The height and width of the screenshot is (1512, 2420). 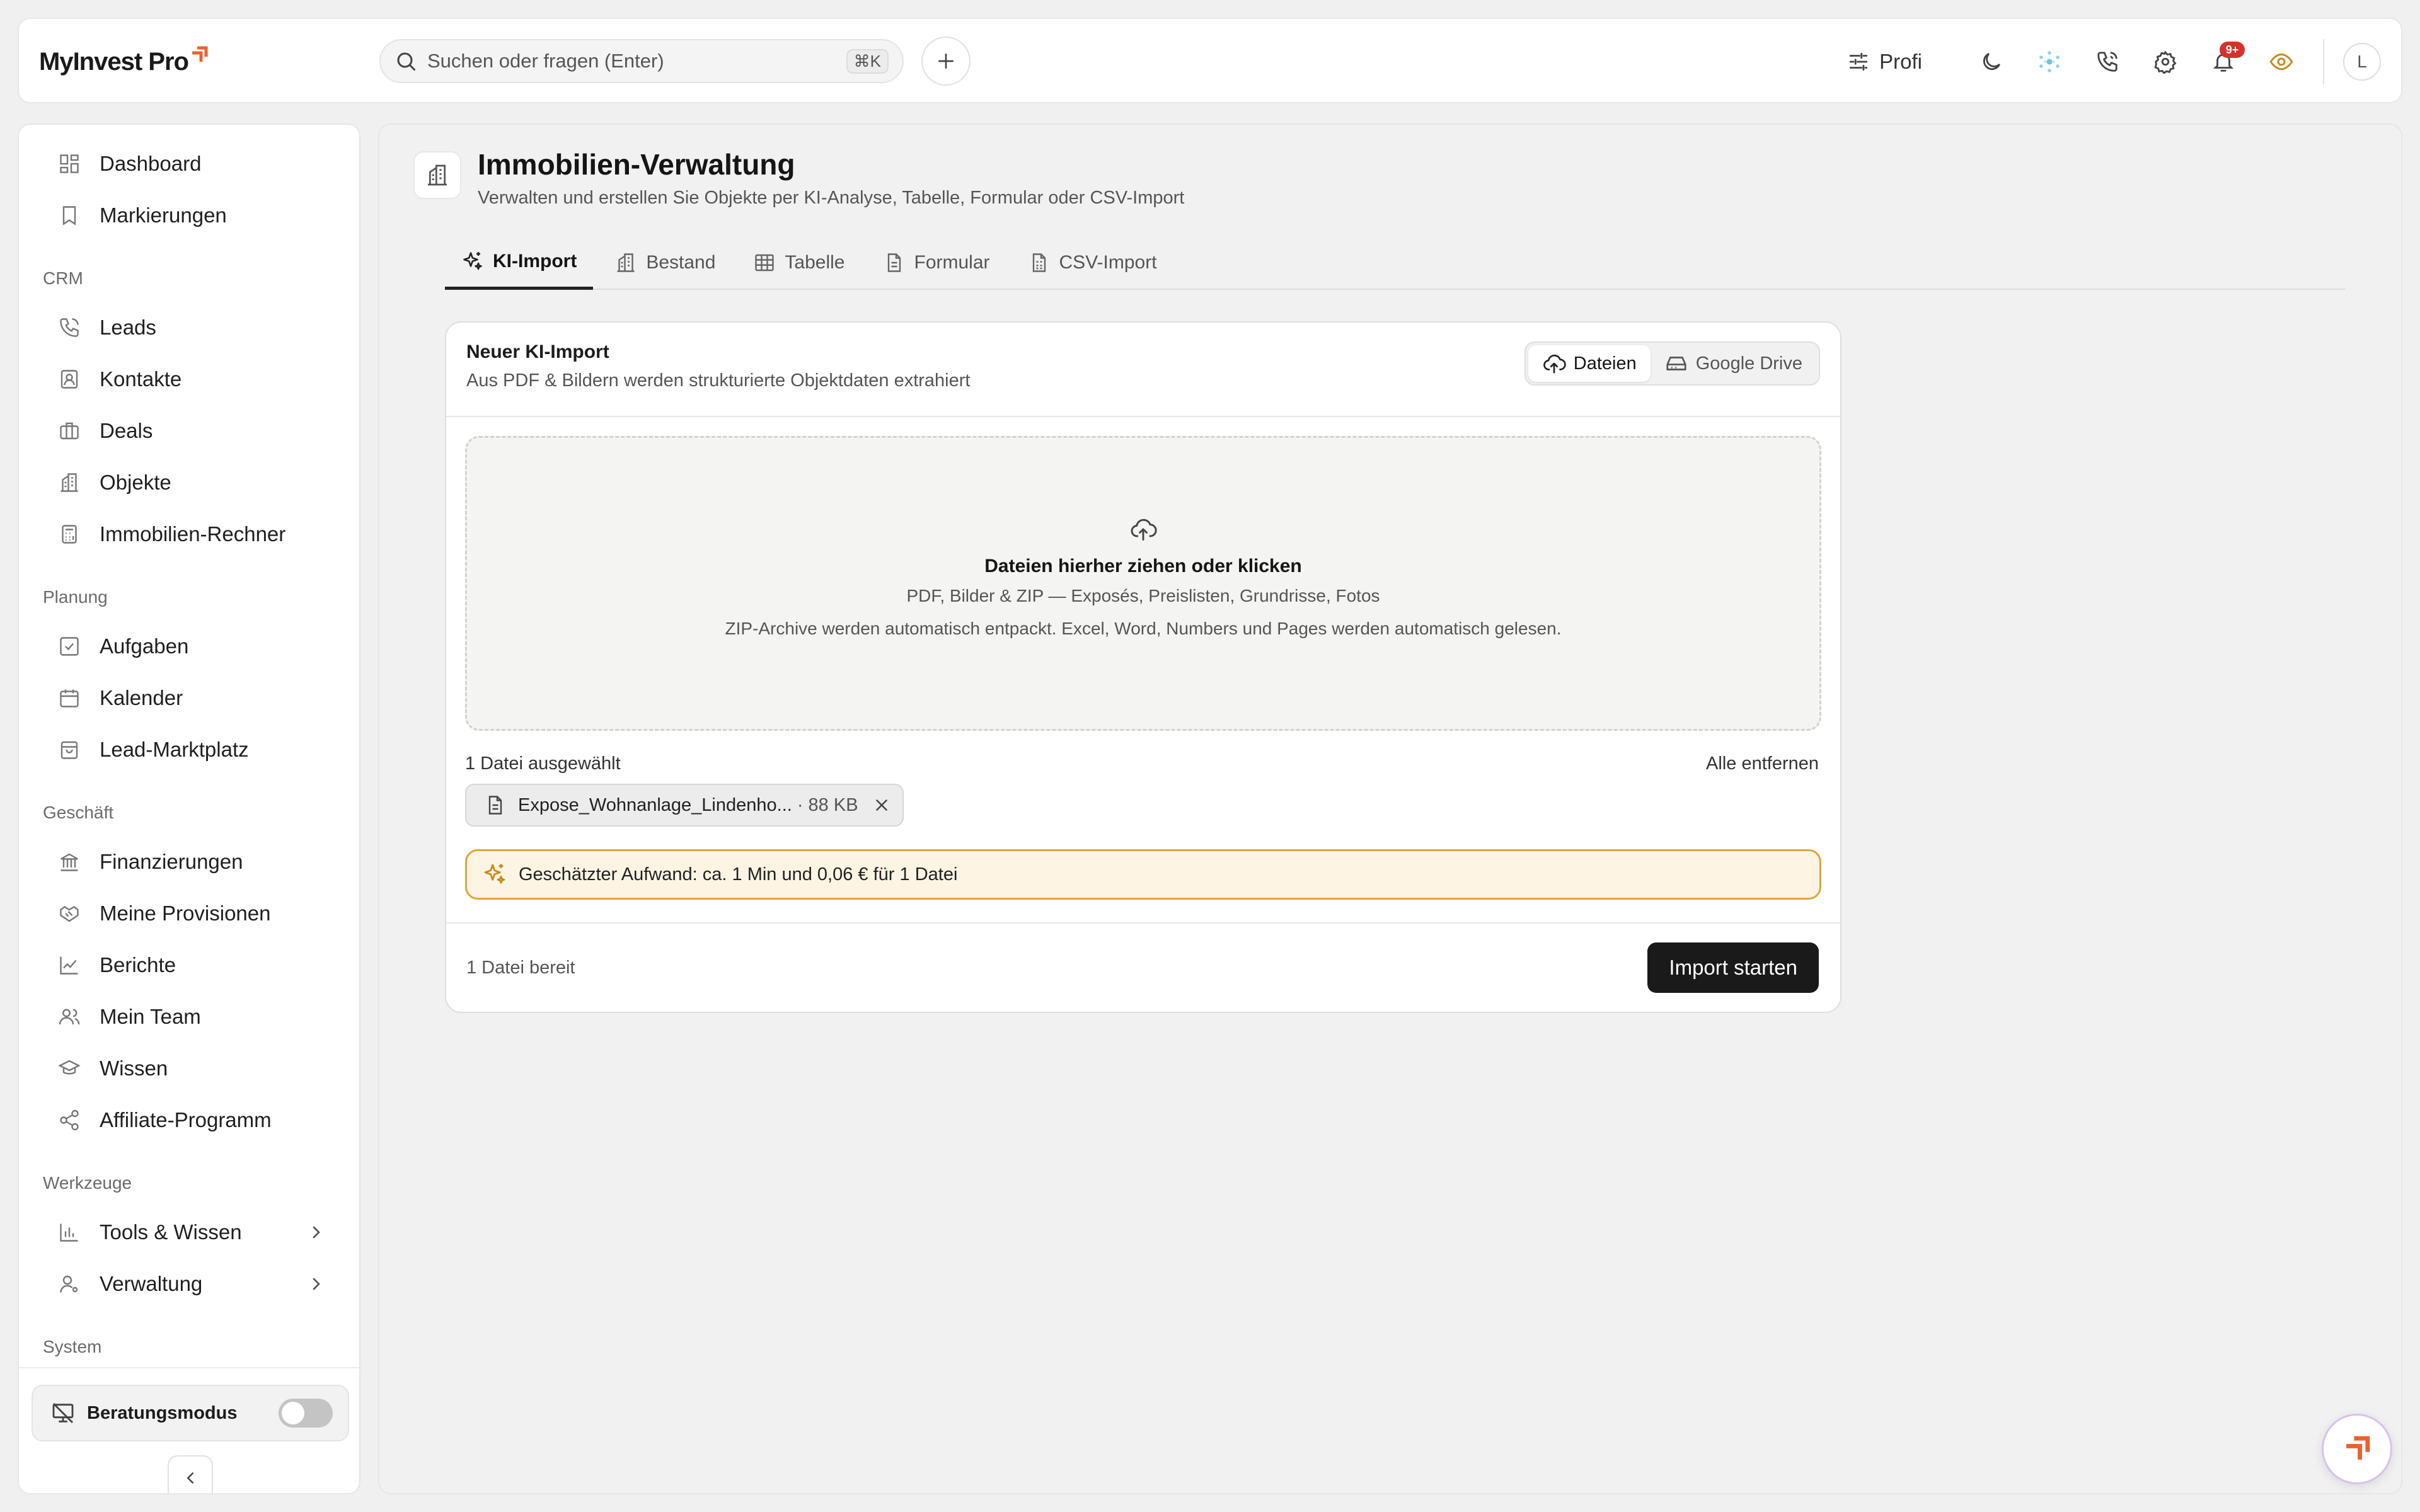 I want to click on sidebar-item-verwaltung: Verwaltung, so click(x=191, y=1284).